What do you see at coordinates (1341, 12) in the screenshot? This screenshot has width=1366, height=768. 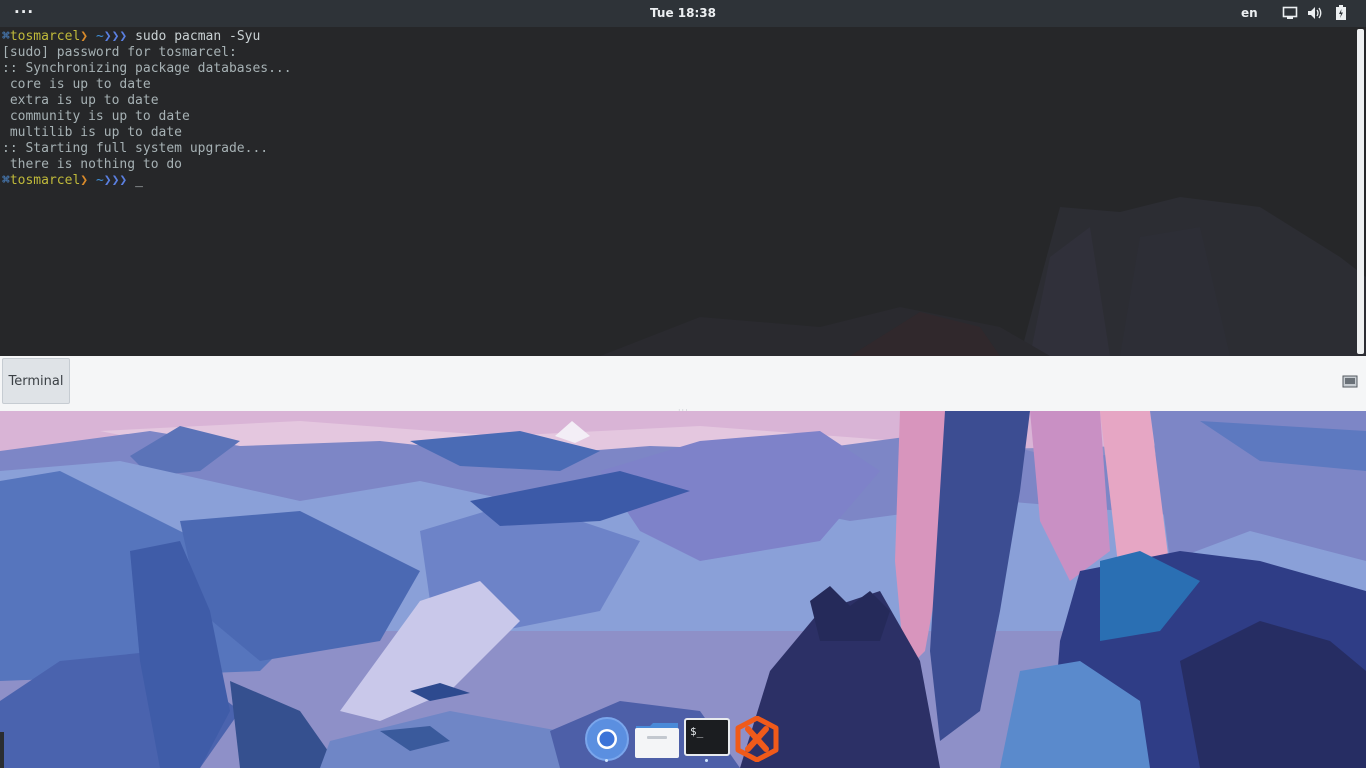 I see `battery-icon` at bounding box center [1341, 12].